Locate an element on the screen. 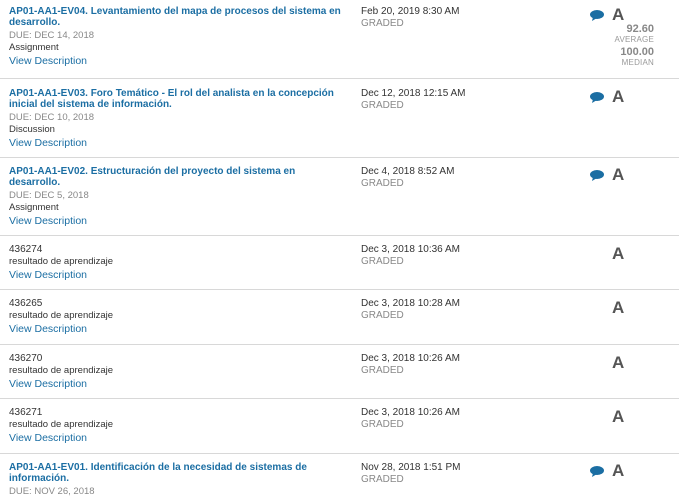 The width and height of the screenshot is (679, 499). median-label: MEDIAN is located at coordinates (637, 62).